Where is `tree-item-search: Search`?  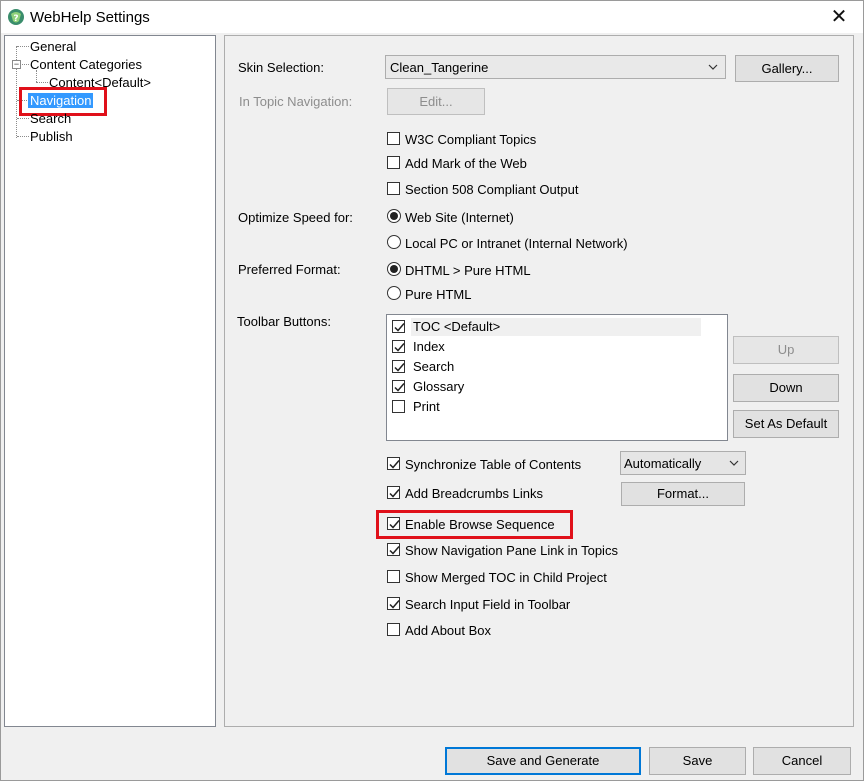 tree-item-search: Search is located at coordinates (50, 118).